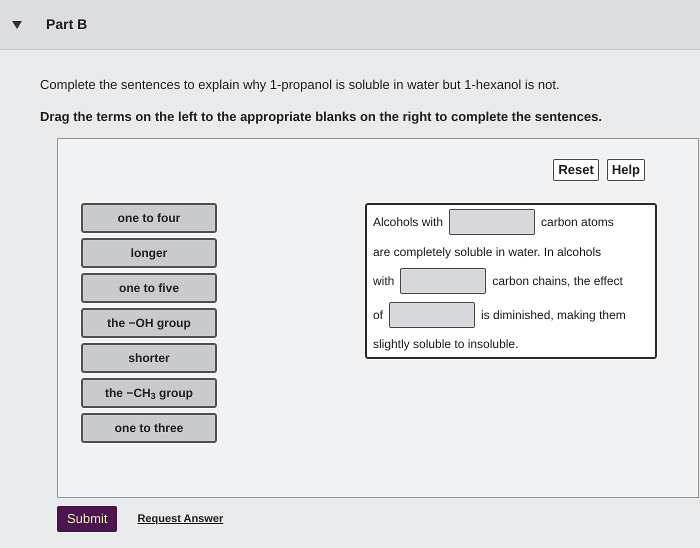 This screenshot has width=700, height=548. What do you see at coordinates (17, 24) in the screenshot?
I see `collapse-caret-icon` at bounding box center [17, 24].